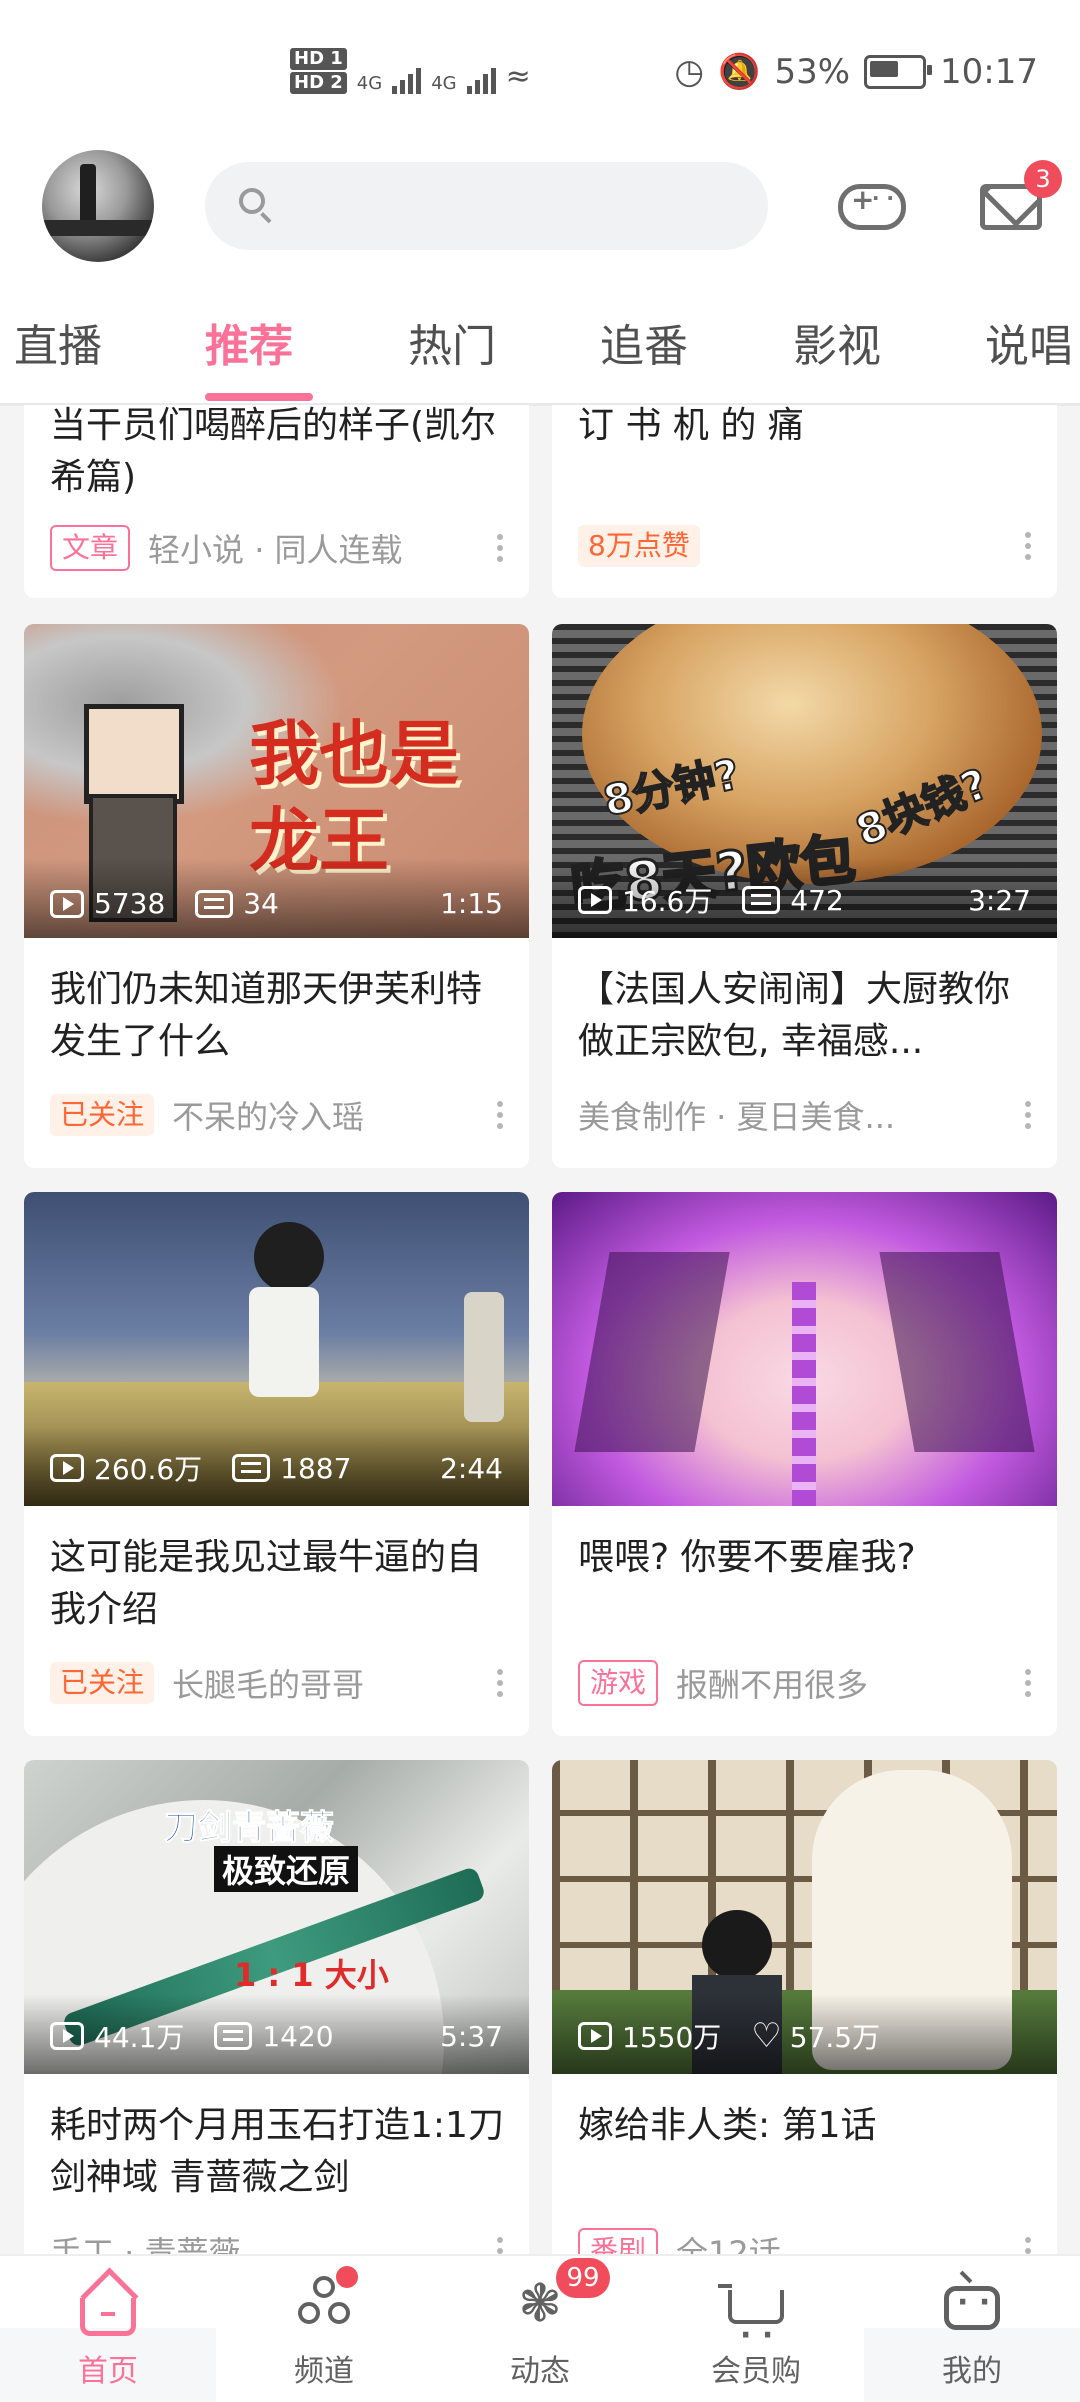  I want to click on avatar, so click(98, 206).